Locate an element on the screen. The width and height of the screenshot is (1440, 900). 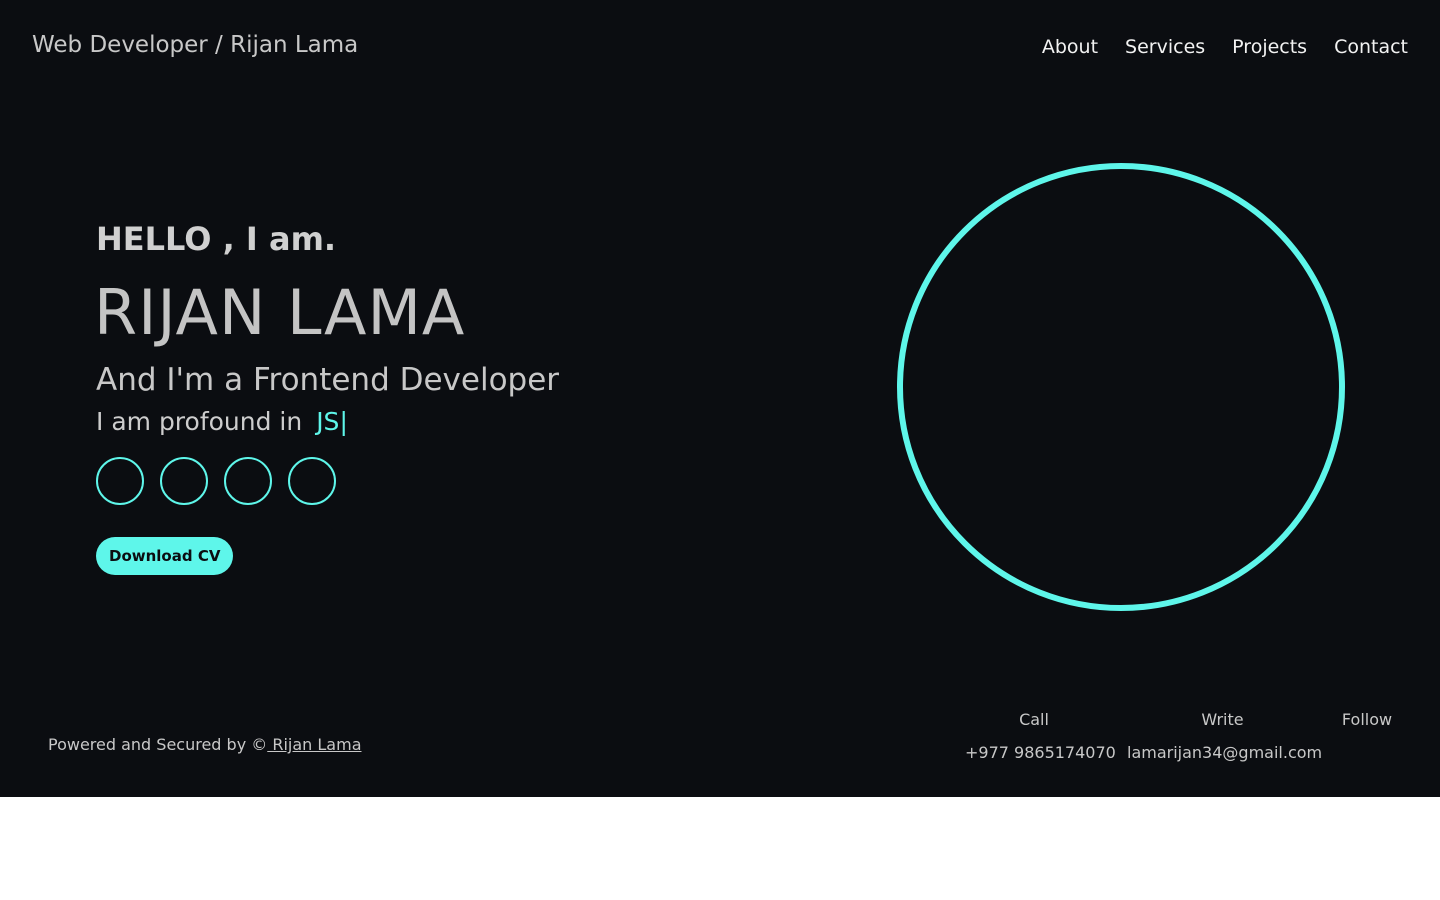
footer-credit: Powered and Secured by © Rijan Lama is located at coordinates (205, 744).